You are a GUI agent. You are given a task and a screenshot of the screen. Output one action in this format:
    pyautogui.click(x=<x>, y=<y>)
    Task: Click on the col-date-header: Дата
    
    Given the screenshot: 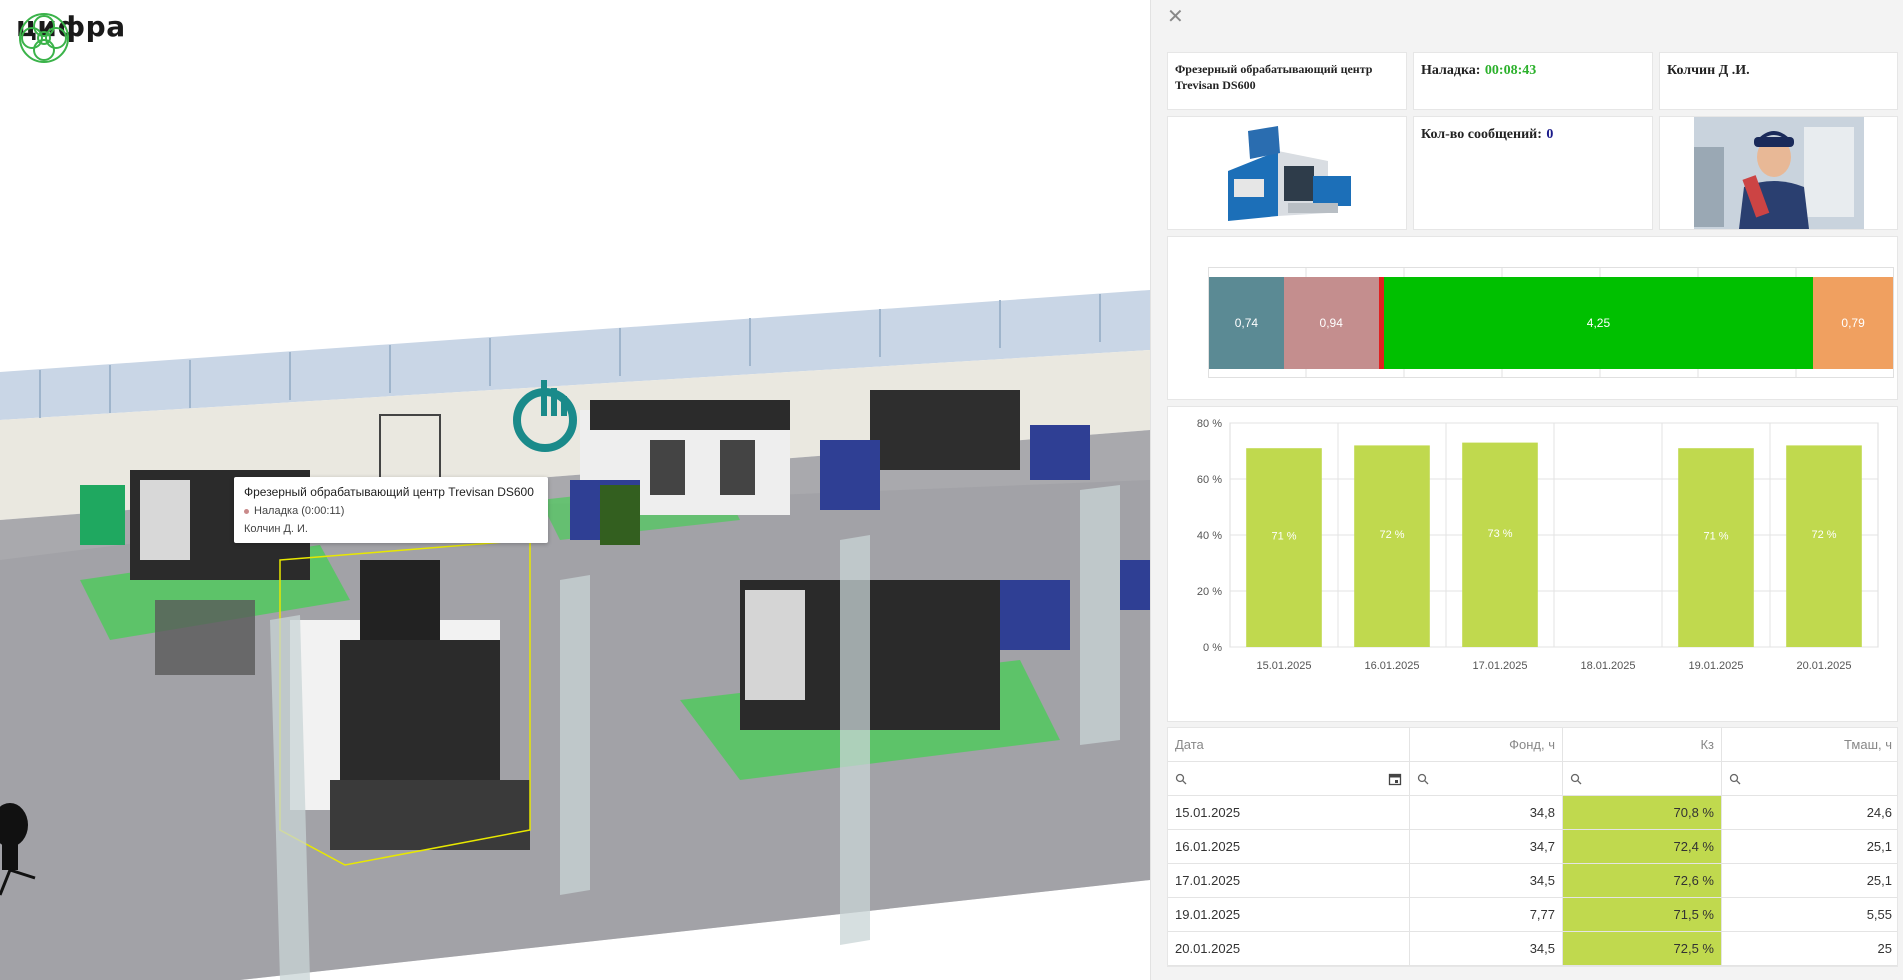 What is the action you would take?
    pyautogui.click(x=1289, y=744)
    